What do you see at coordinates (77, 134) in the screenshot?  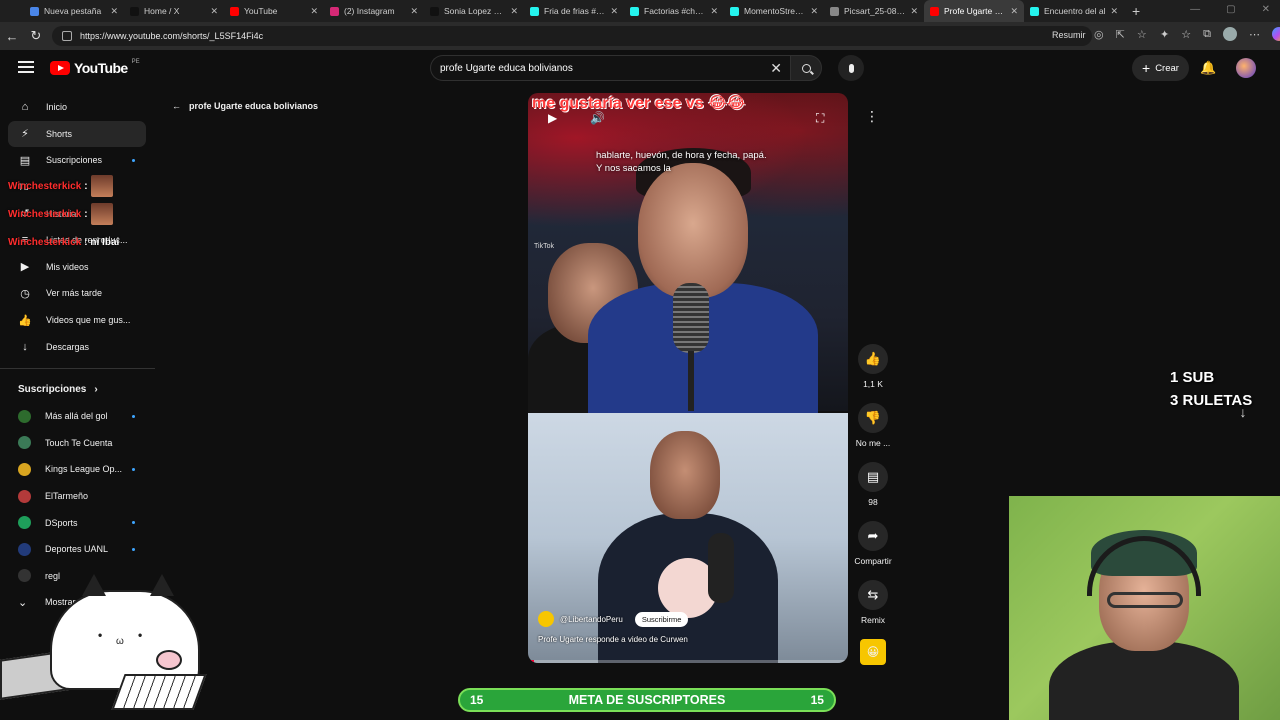 I see `sidebar-item-shorts: ⚡ Shorts` at bounding box center [77, 134].